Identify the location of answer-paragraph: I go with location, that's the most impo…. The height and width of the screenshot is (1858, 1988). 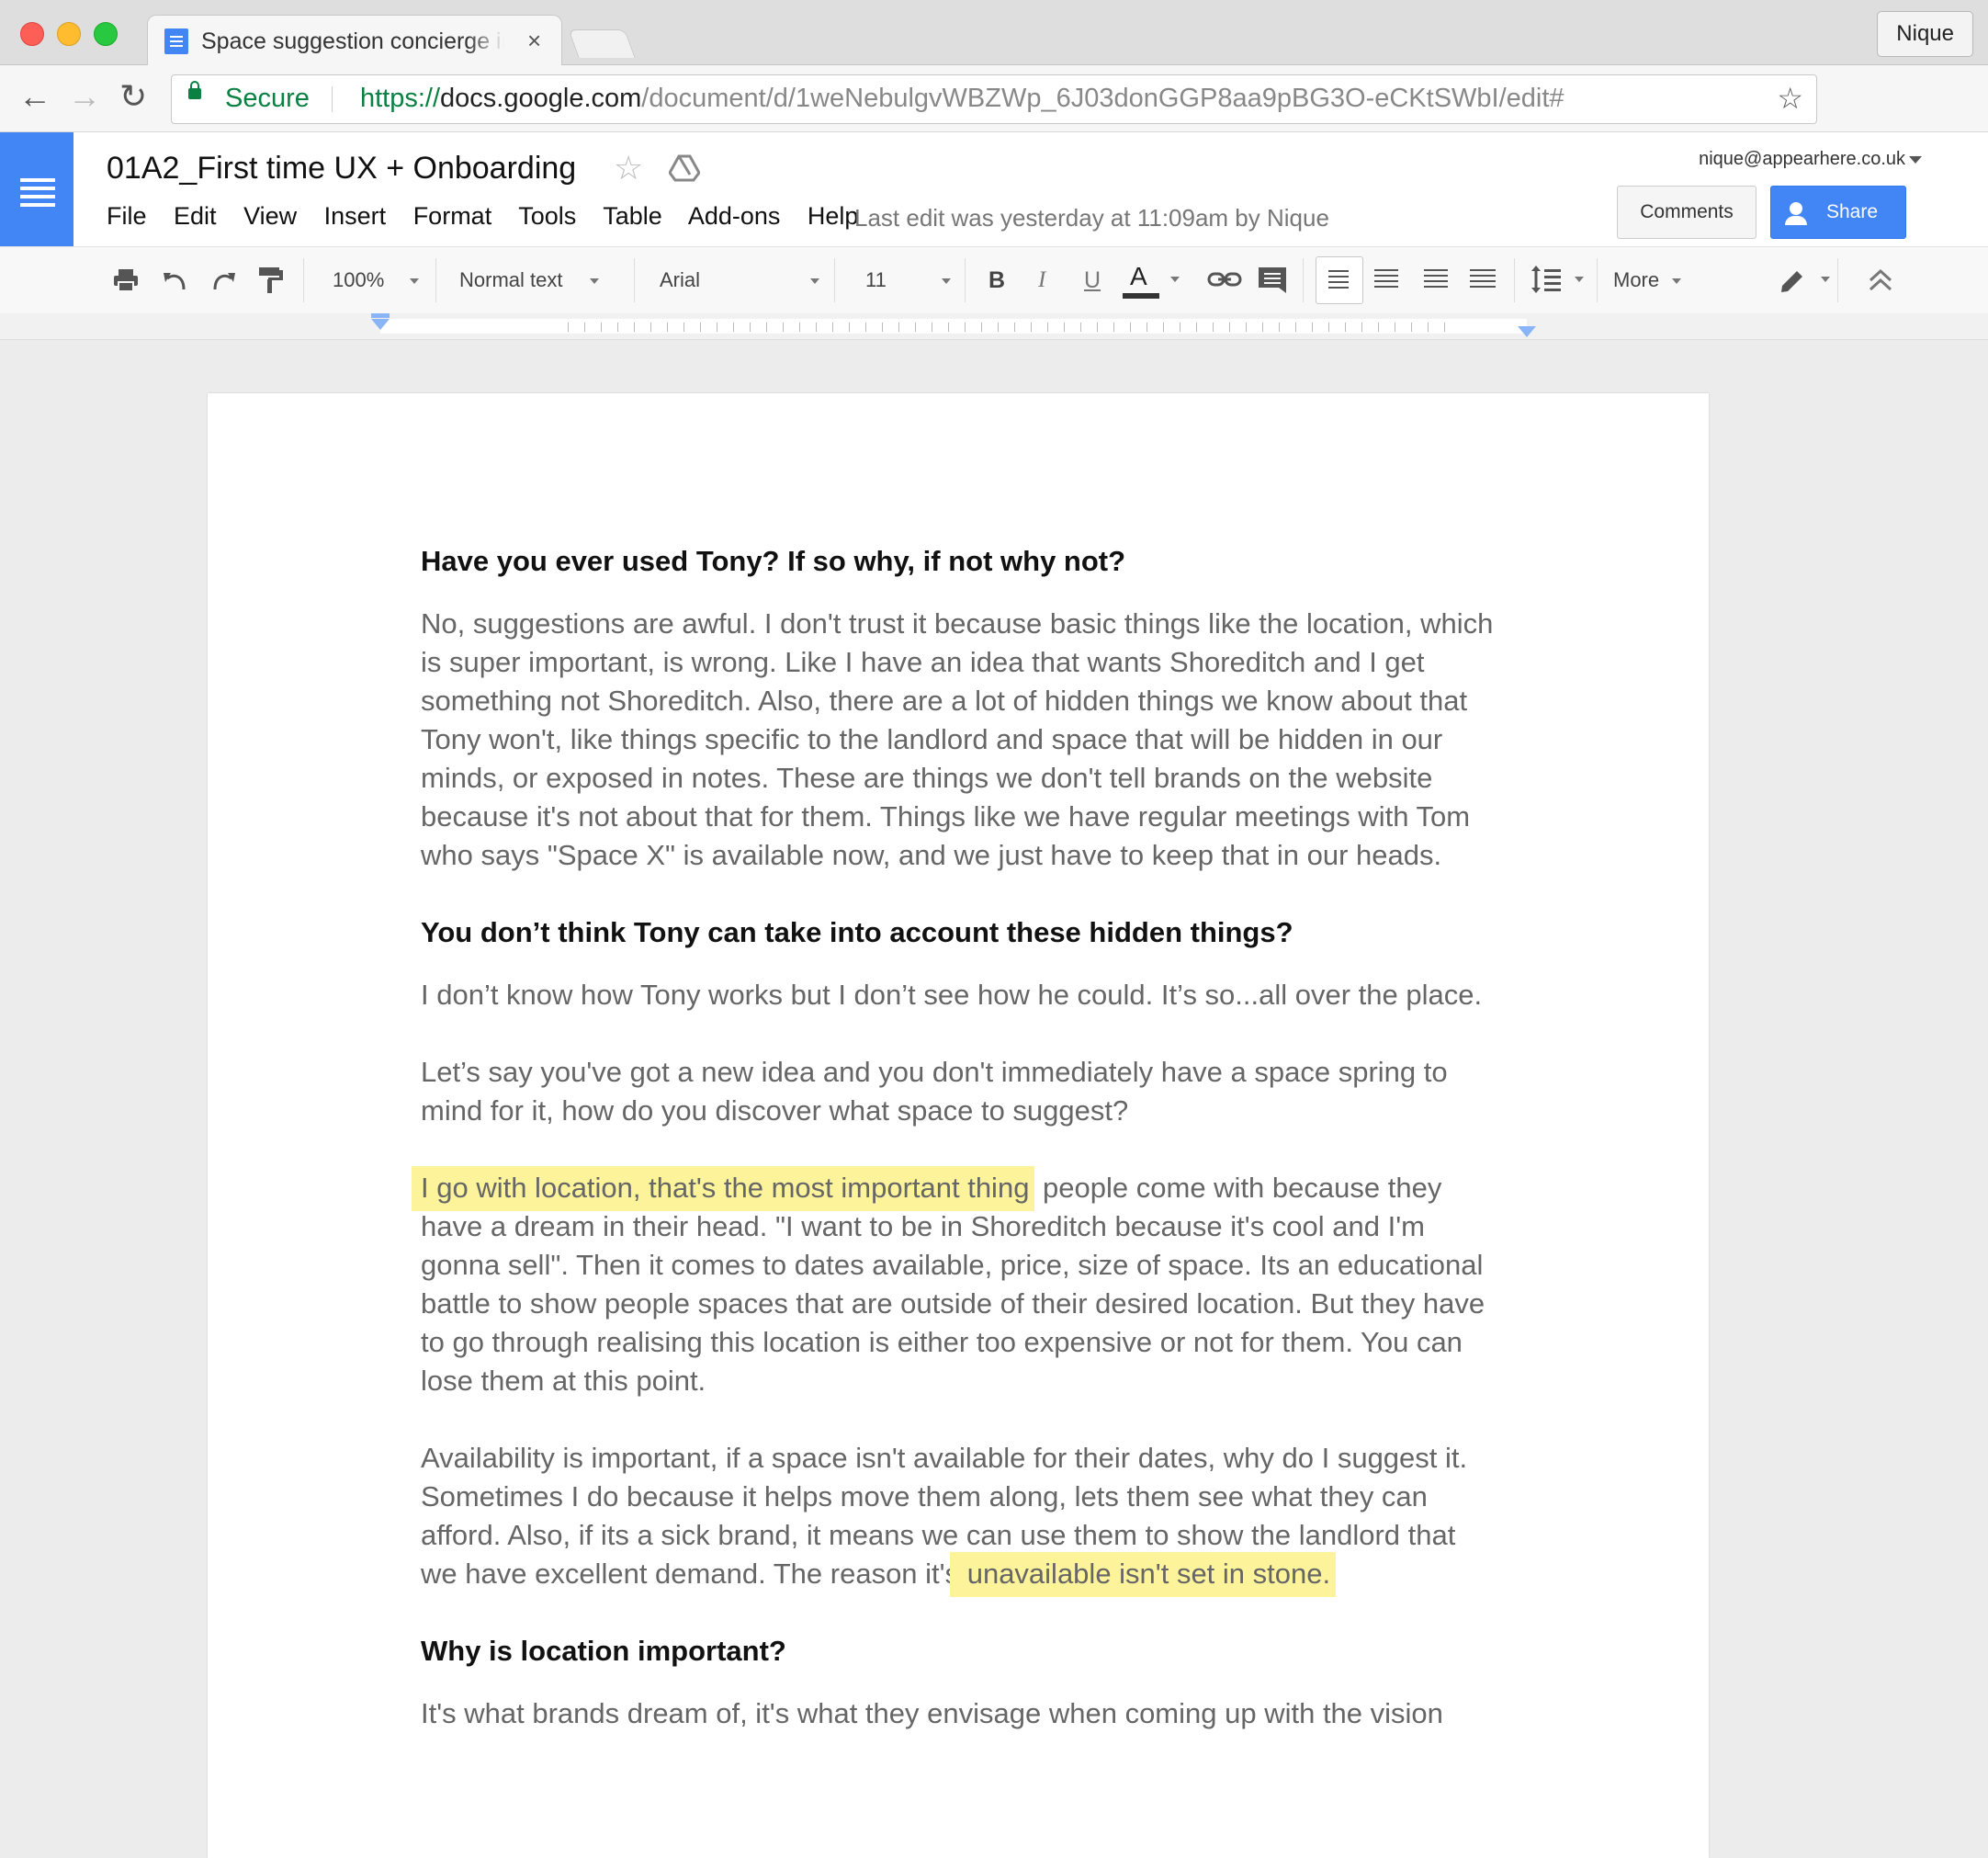
(954, 1283).